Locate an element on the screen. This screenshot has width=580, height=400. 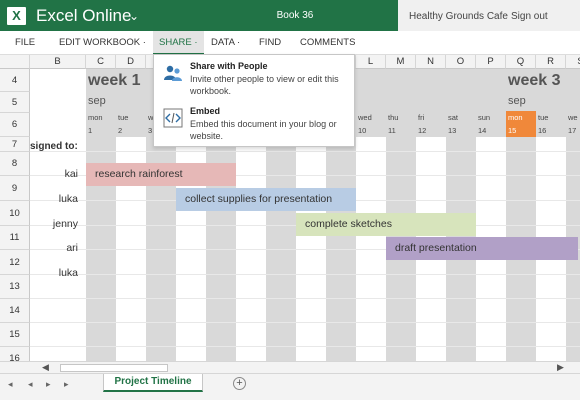
person-cell: jenny is located at coordinates (54, 224).